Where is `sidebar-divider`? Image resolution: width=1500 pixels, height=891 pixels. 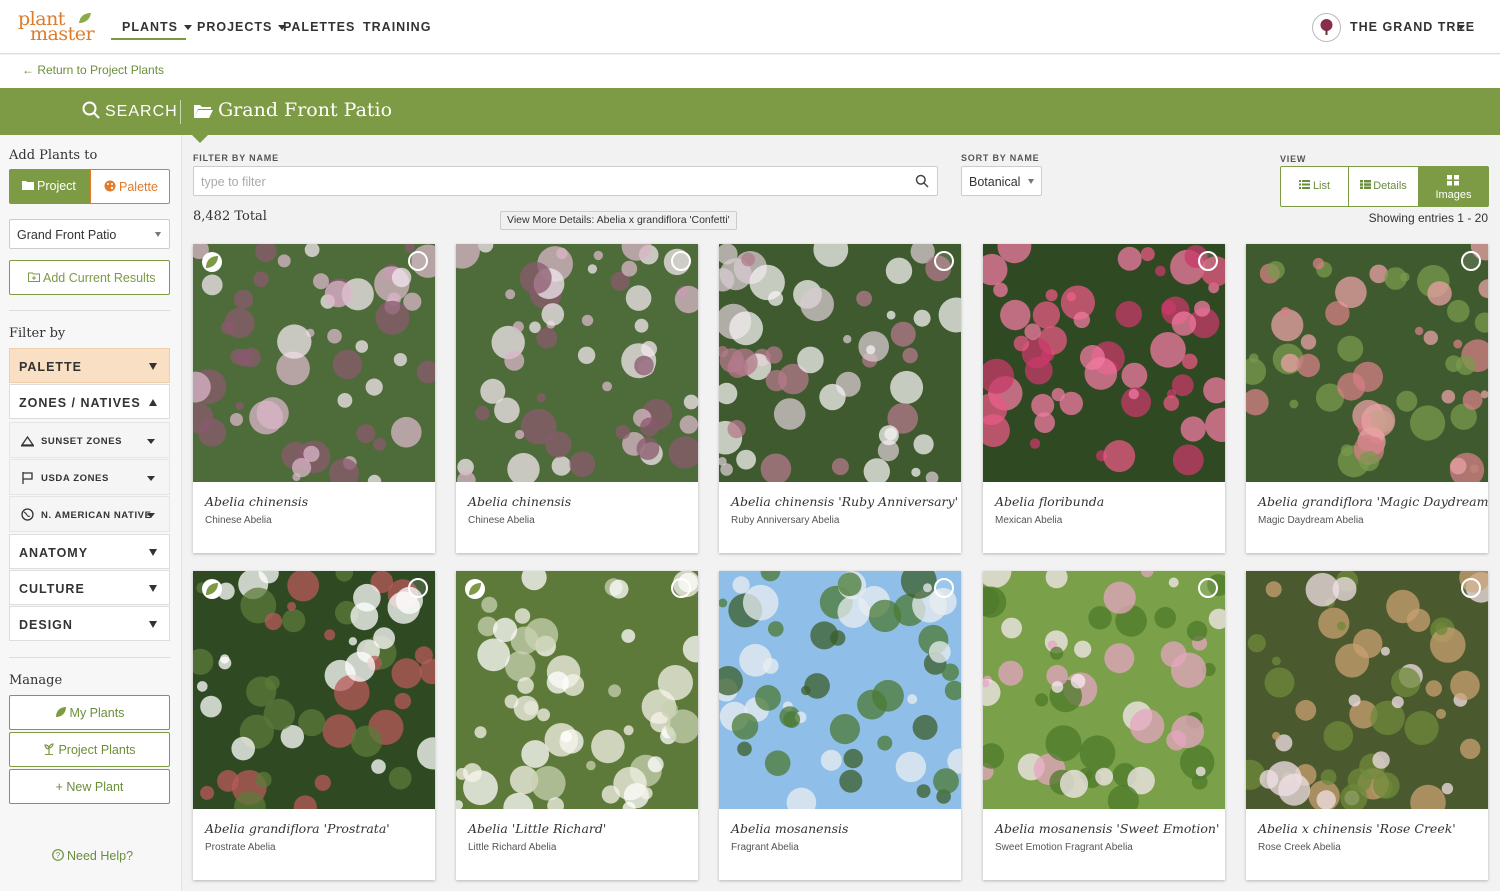 sidebar-divider is located at coordinates (89, 310).